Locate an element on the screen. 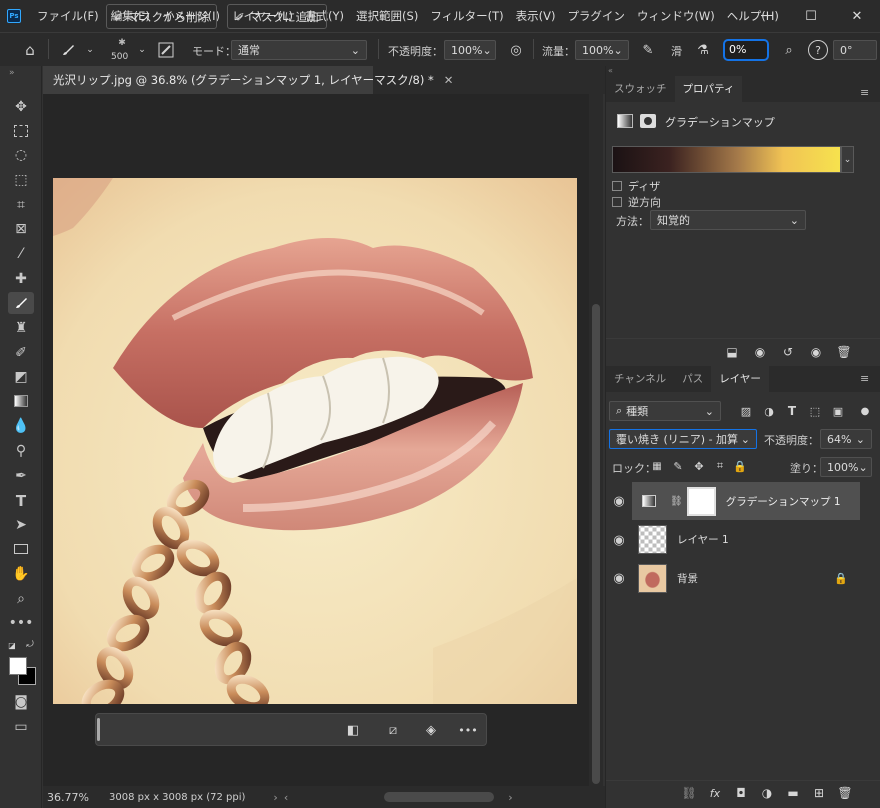  more-options-icon: ••• is located at coordinates (468, 730).